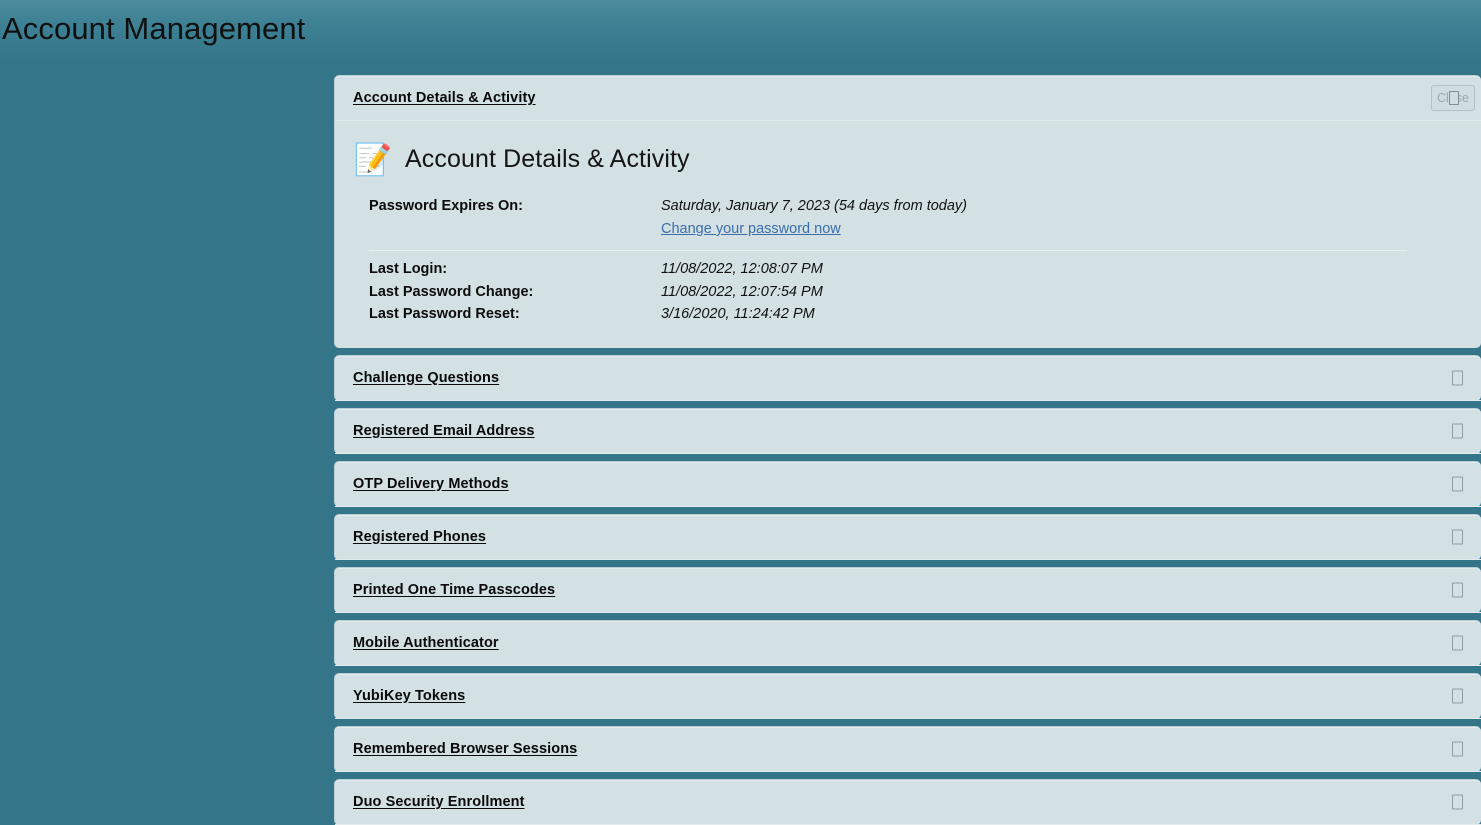 The width and height of the screenshot is (1481, 825). I want to click on panel-registered-phones: Registered Phones, so click(907, 536).